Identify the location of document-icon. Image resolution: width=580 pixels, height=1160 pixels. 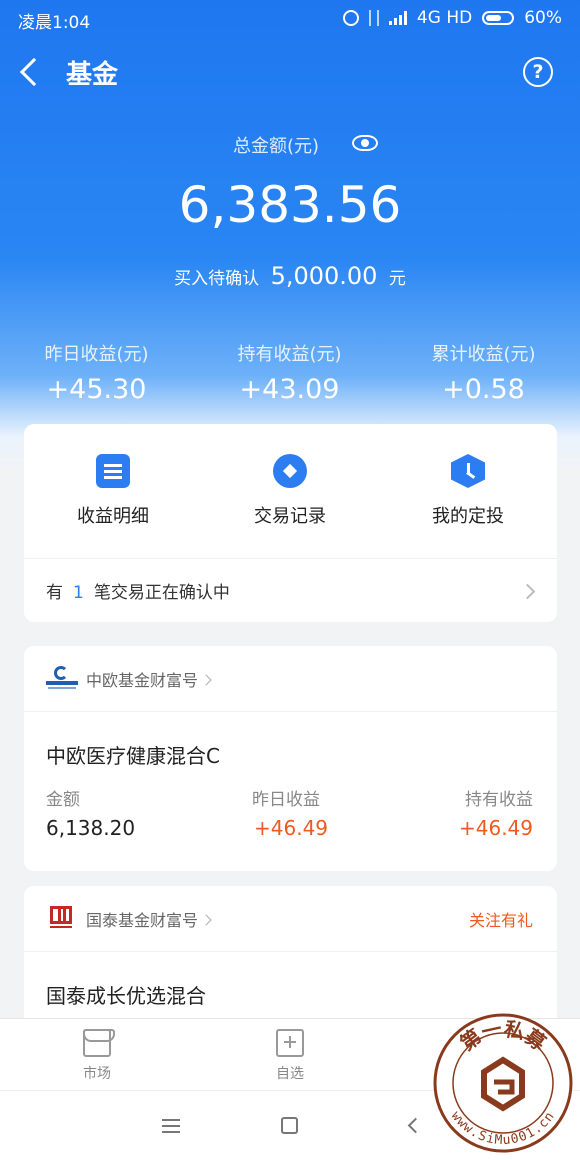
(113, 471).